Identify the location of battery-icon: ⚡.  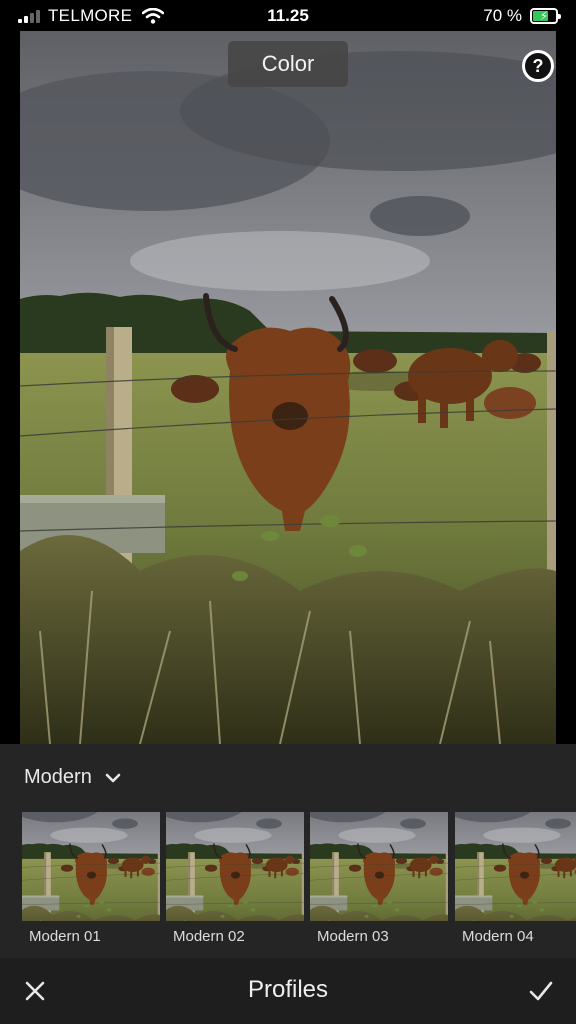
(545, 16).